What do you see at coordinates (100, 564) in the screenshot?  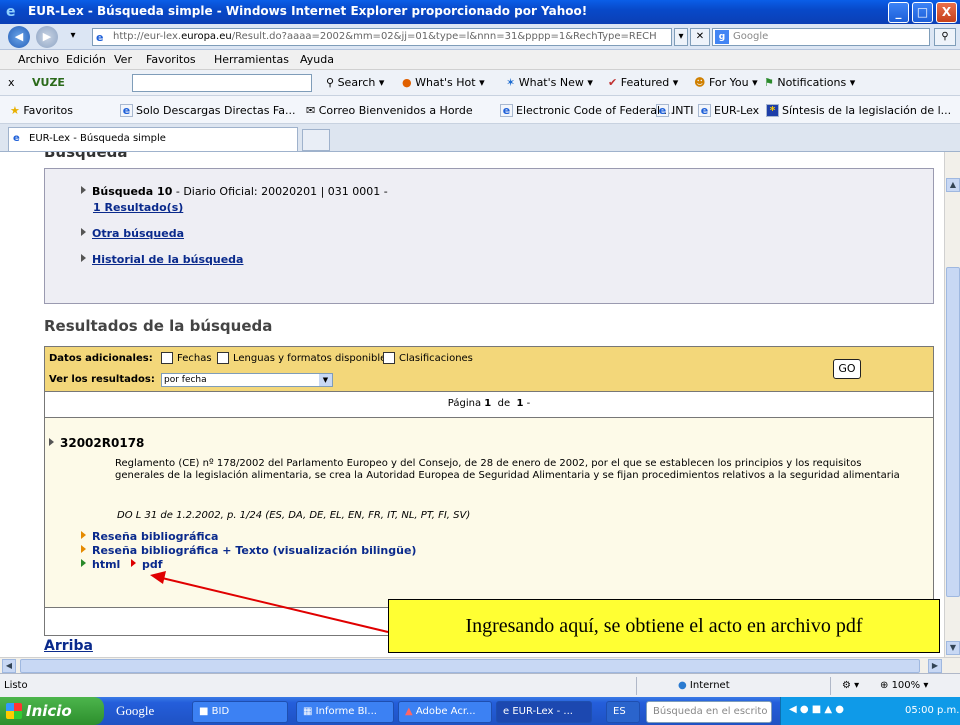 I see `link-html: html` at bounding box center [100, 564].